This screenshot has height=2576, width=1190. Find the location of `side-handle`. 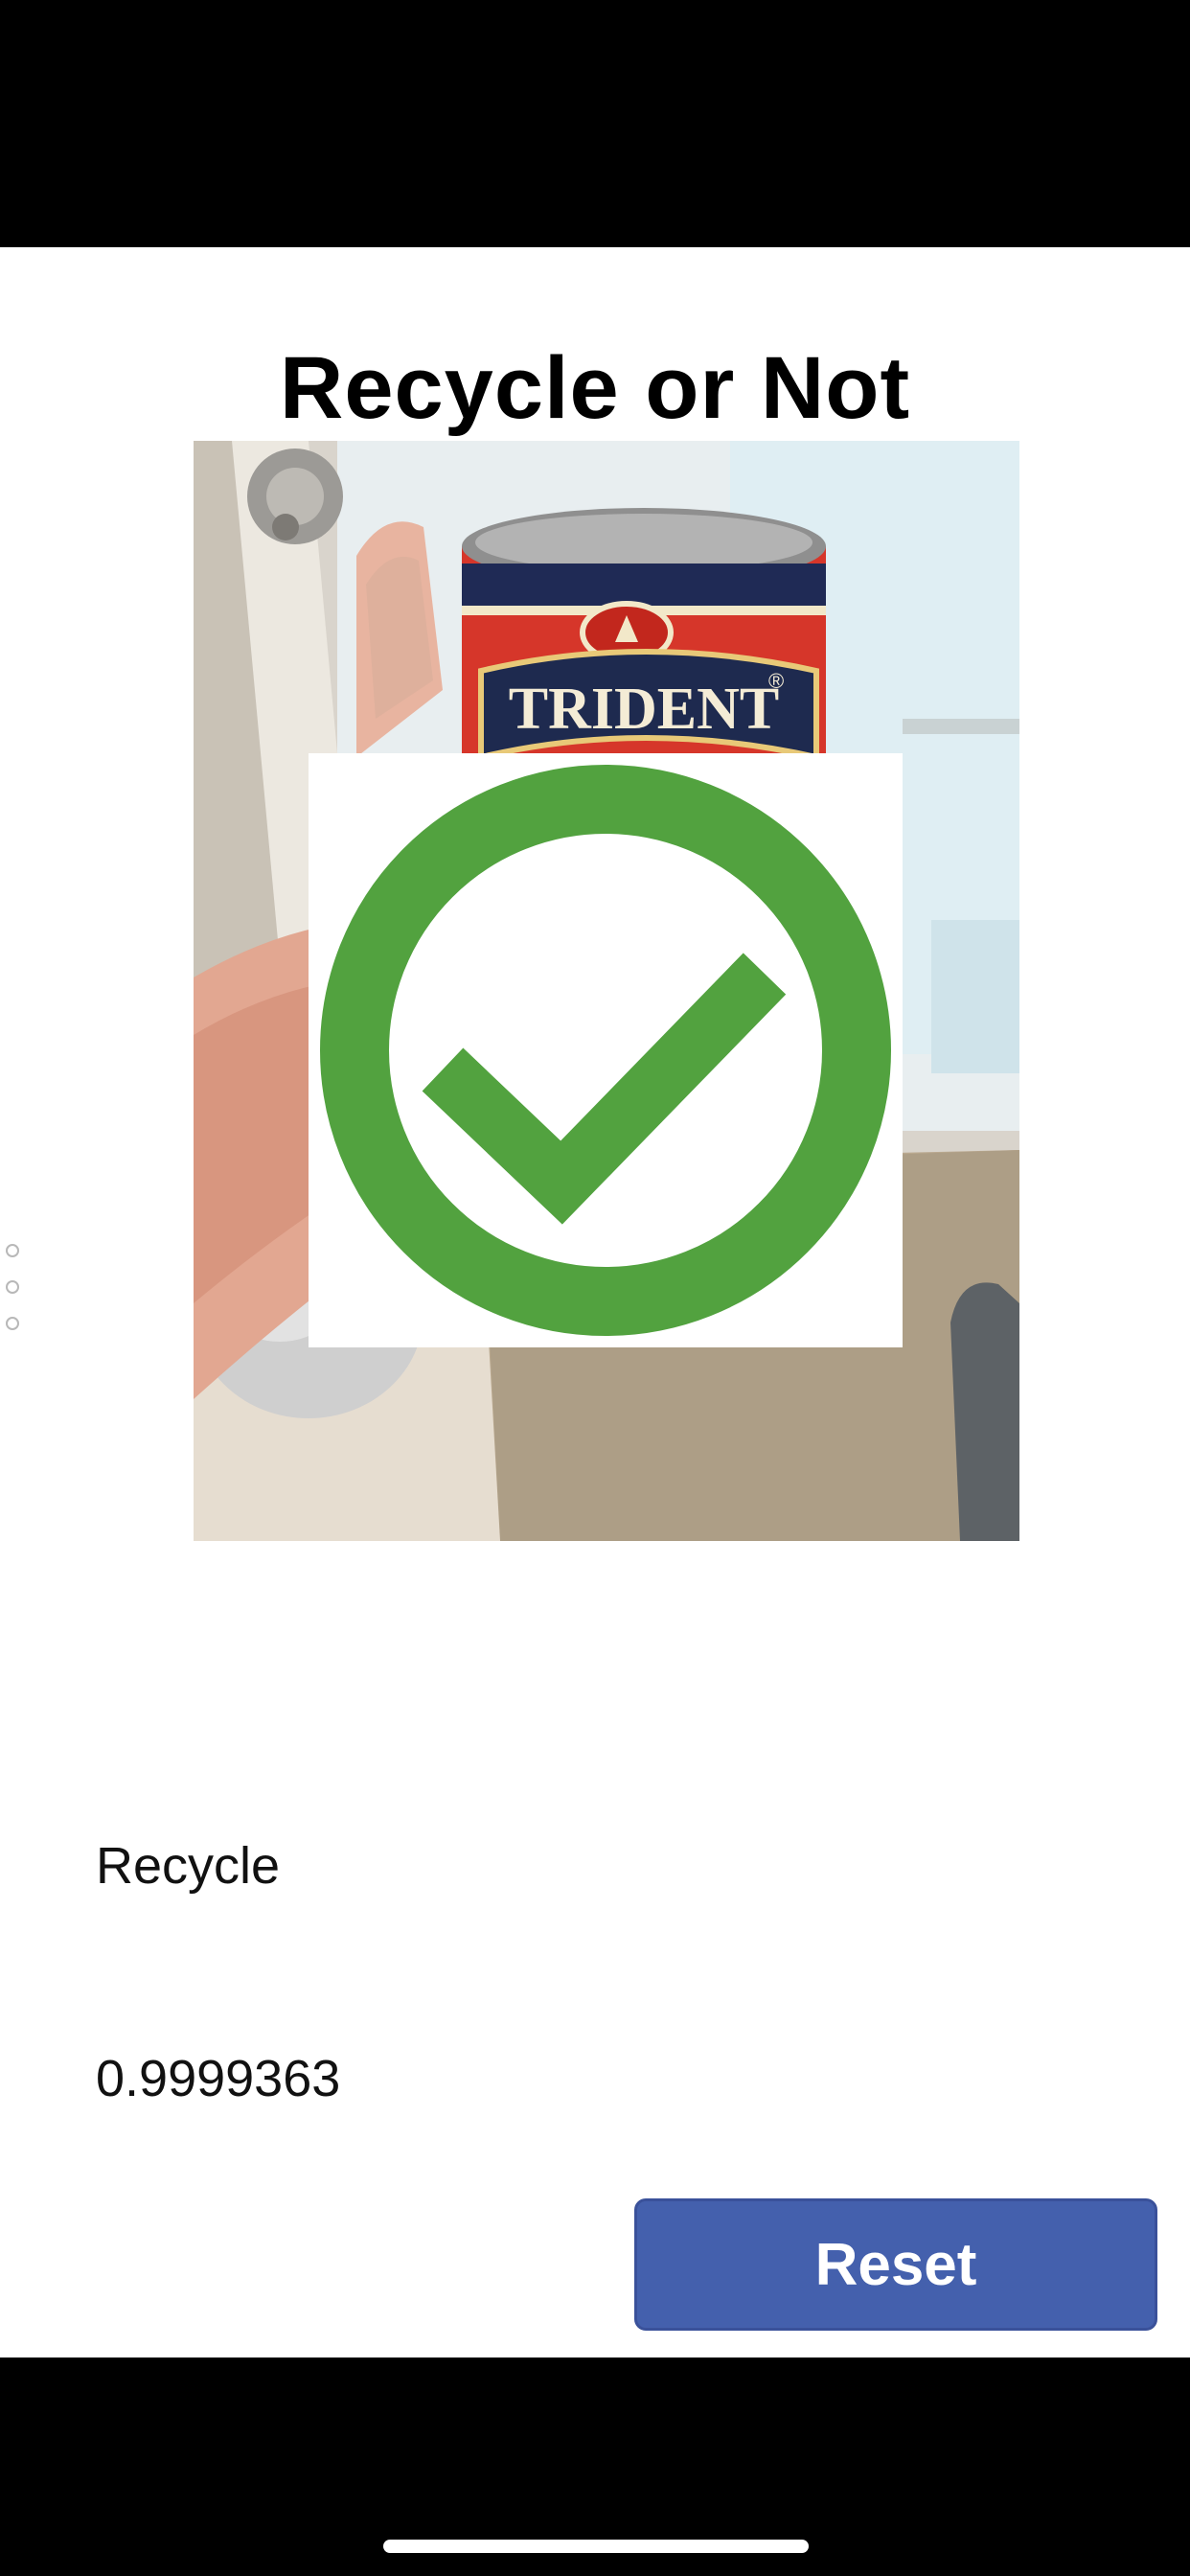

side-handle is located at coordinates (16, 1298).